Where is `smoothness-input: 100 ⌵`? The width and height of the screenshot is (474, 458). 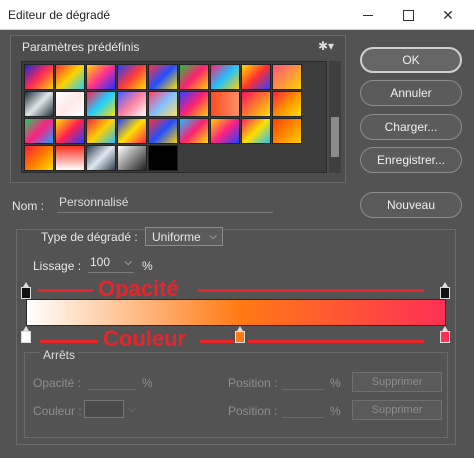 smoothness-input: 100 ⌵ is located at coordinates (111, 264).